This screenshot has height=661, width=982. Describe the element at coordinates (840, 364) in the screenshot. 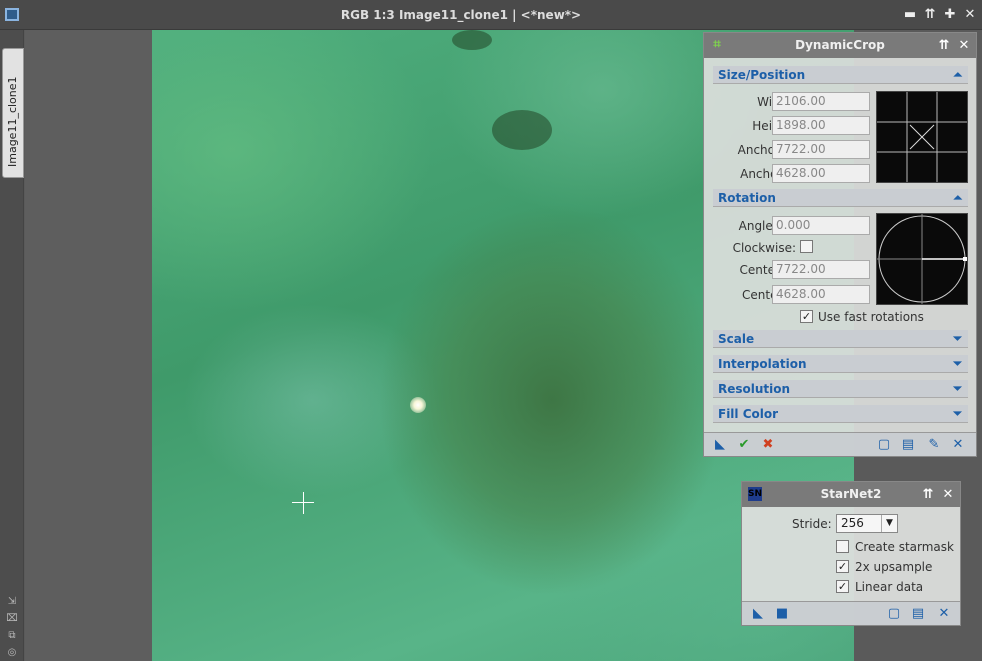

I see `section-interpolation: Interpolation ⏷` at that location.